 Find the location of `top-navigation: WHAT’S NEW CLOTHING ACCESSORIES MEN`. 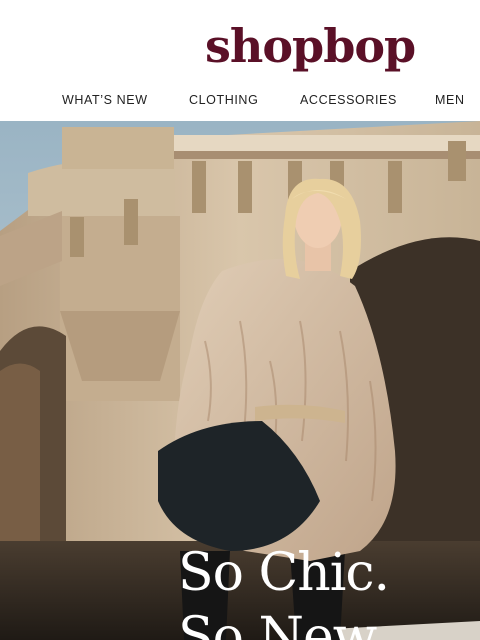

top-navigation: WHAT’S NEW CLOTHING ACCESSORIES MEN is located at coordinates (240, 101).